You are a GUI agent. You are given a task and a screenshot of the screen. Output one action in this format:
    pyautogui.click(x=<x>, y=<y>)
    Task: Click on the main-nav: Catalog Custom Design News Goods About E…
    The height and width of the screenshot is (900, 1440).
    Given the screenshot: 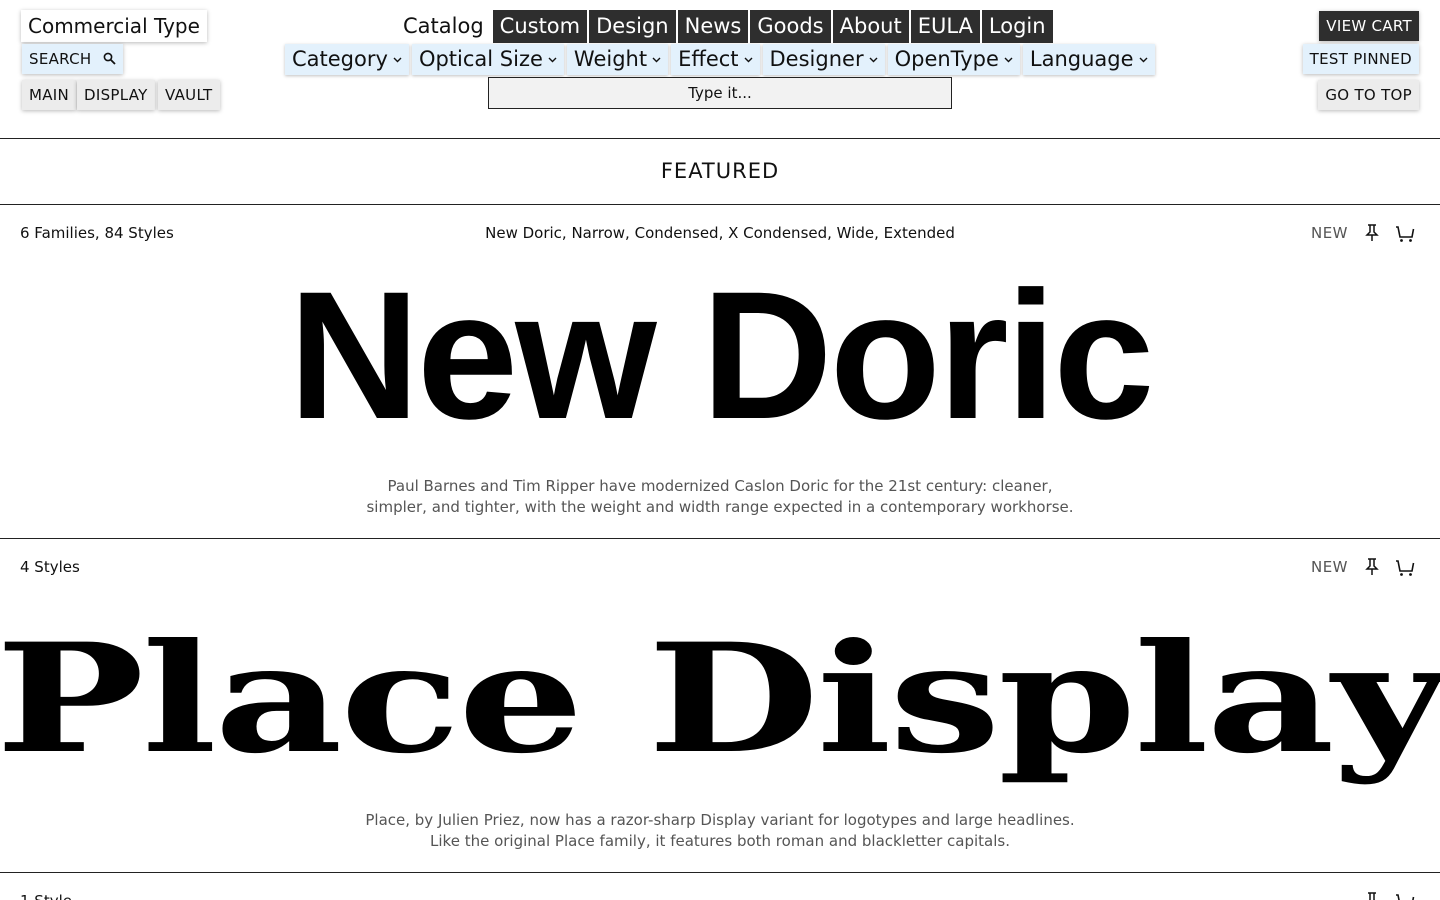 What is the action you would take?
    pyautogui.click(x=724, y=26)
    